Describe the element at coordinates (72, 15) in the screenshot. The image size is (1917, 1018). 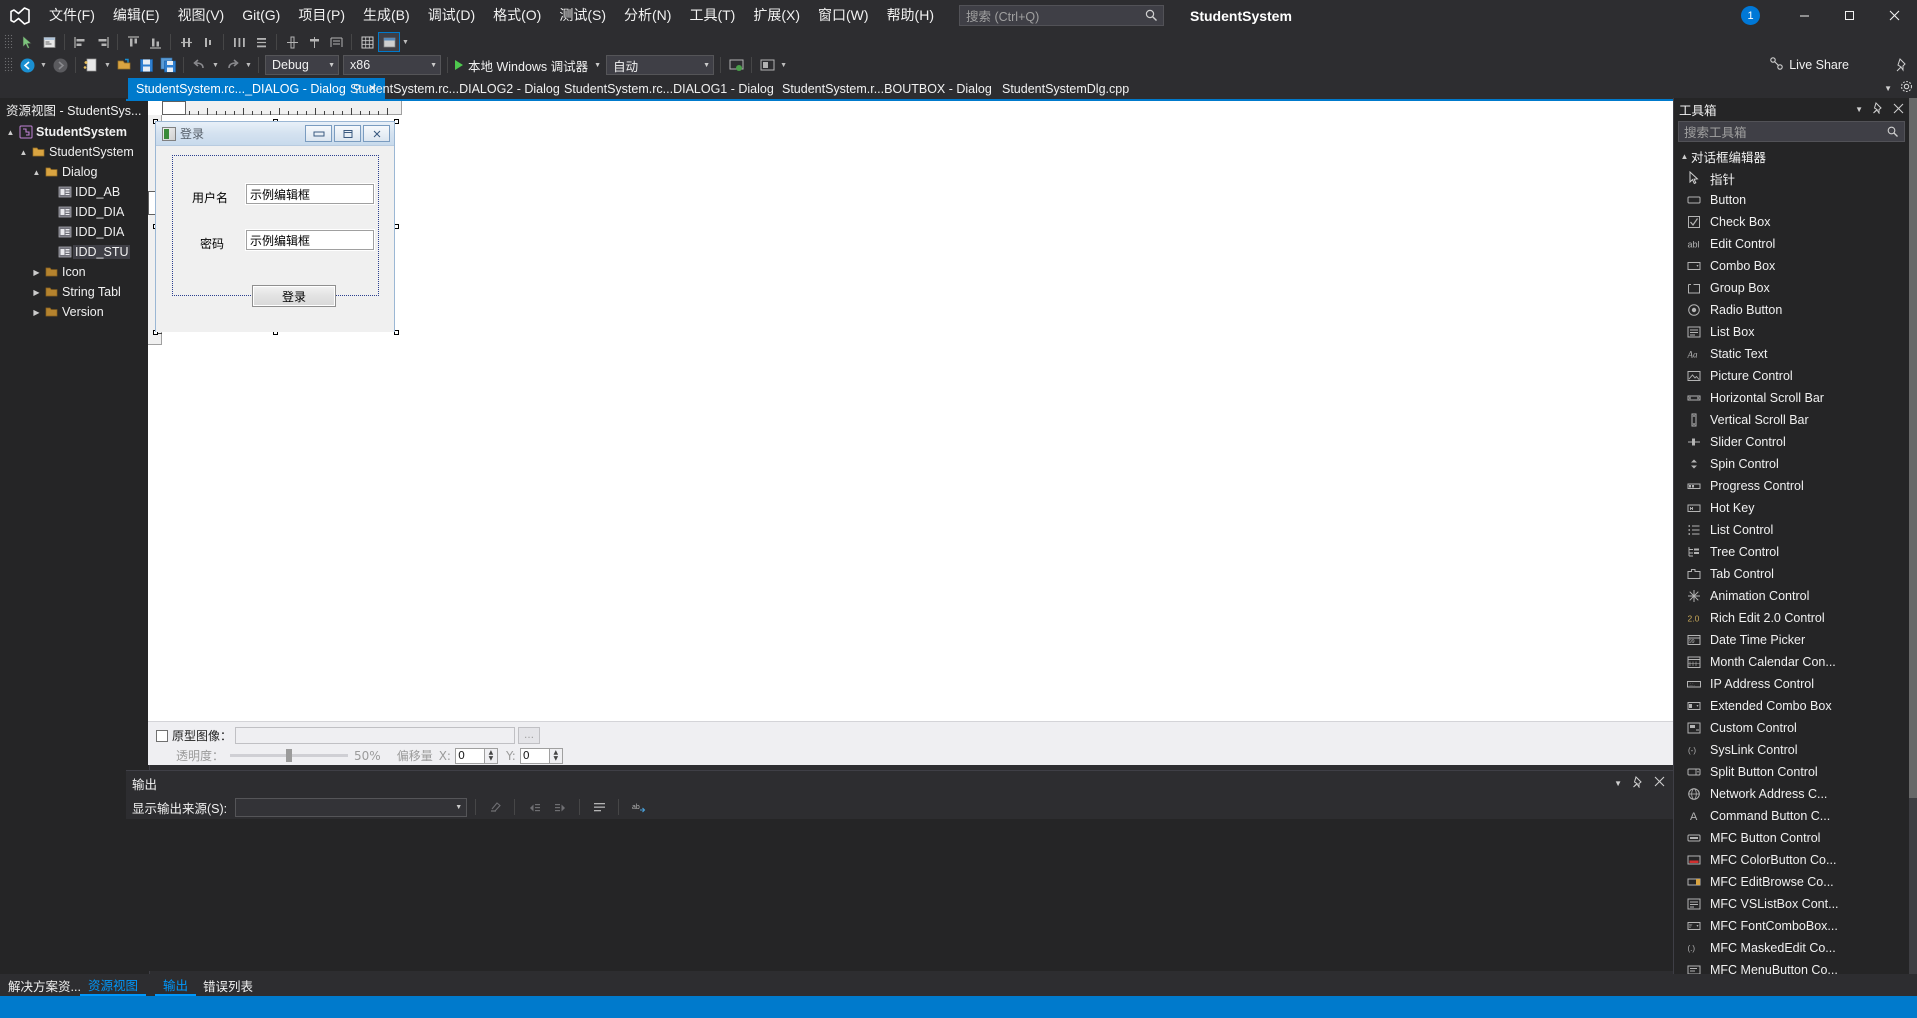
I see `menu-file: 文件(F)` at that location.